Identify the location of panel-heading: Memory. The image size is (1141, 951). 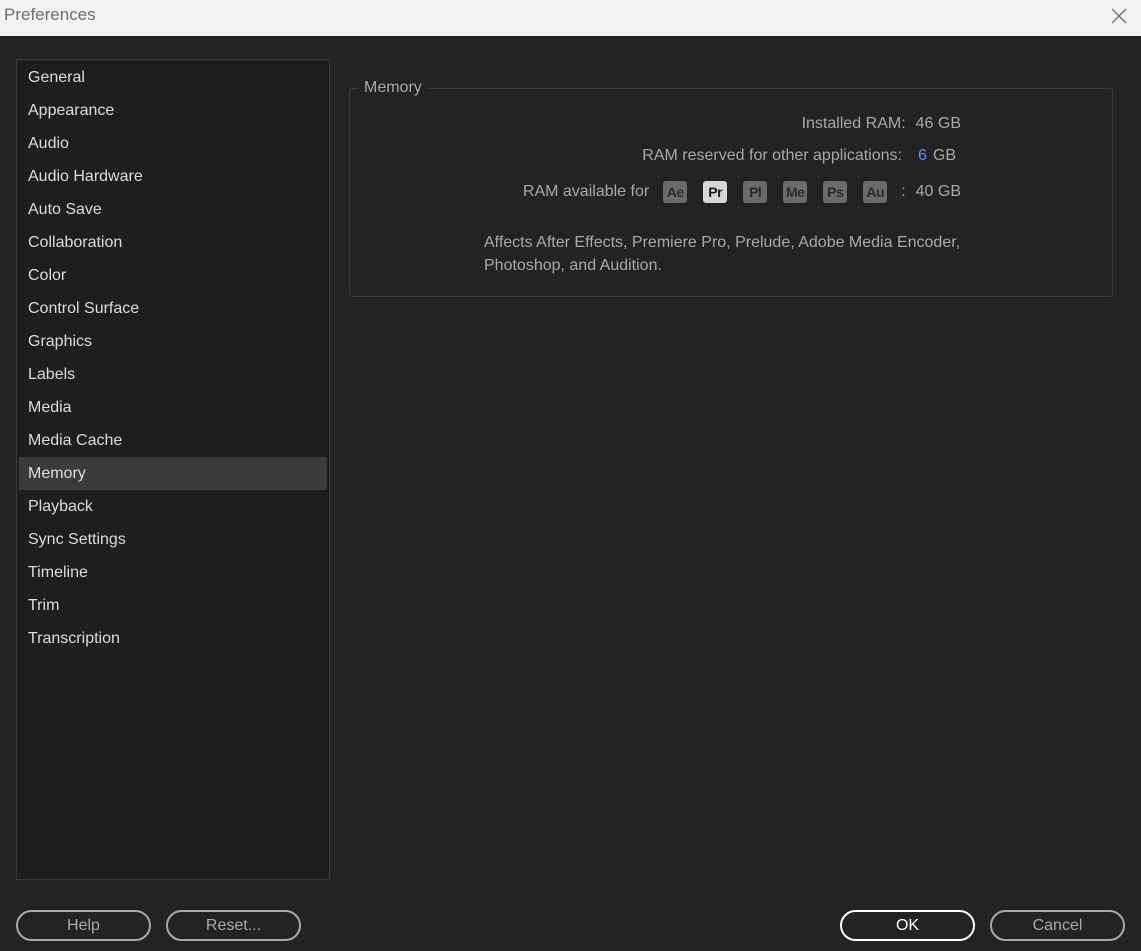
(393, 88).